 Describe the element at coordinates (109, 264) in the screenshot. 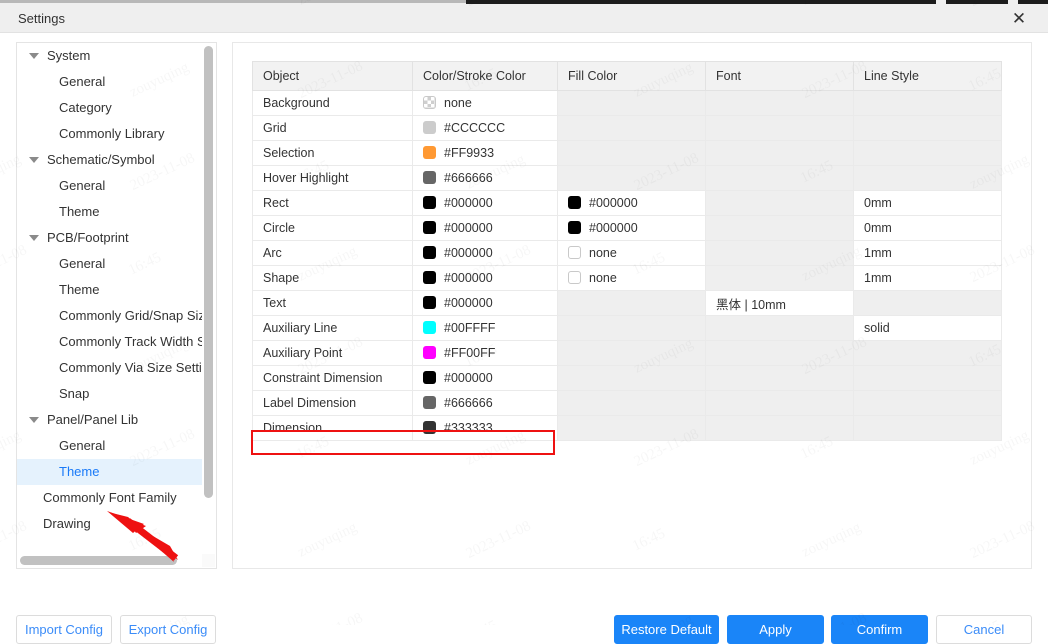

I see `sidebar-item-general-8: General` at that location.